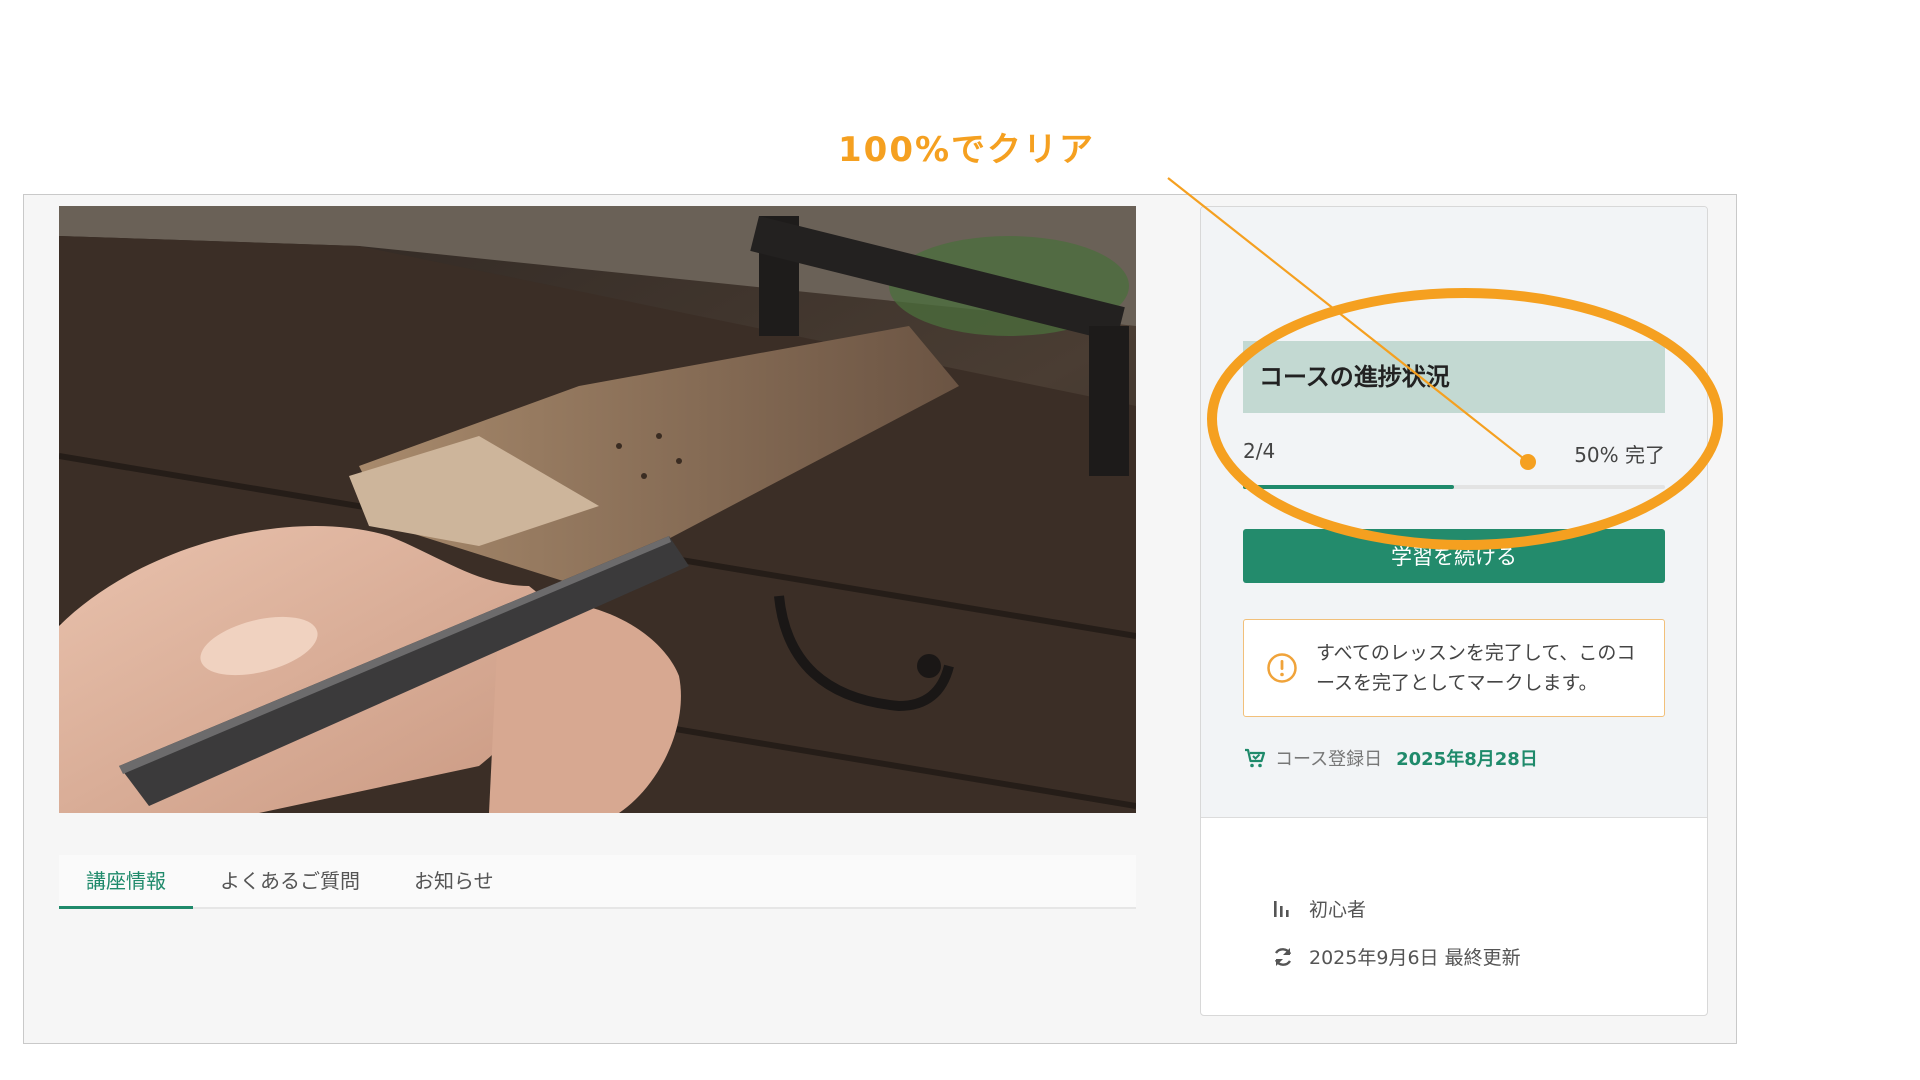  What do you see at coordinates (1348, 487) in the screenshot?
I see `progress-bar-fill` at bounding box center [1348, 487].